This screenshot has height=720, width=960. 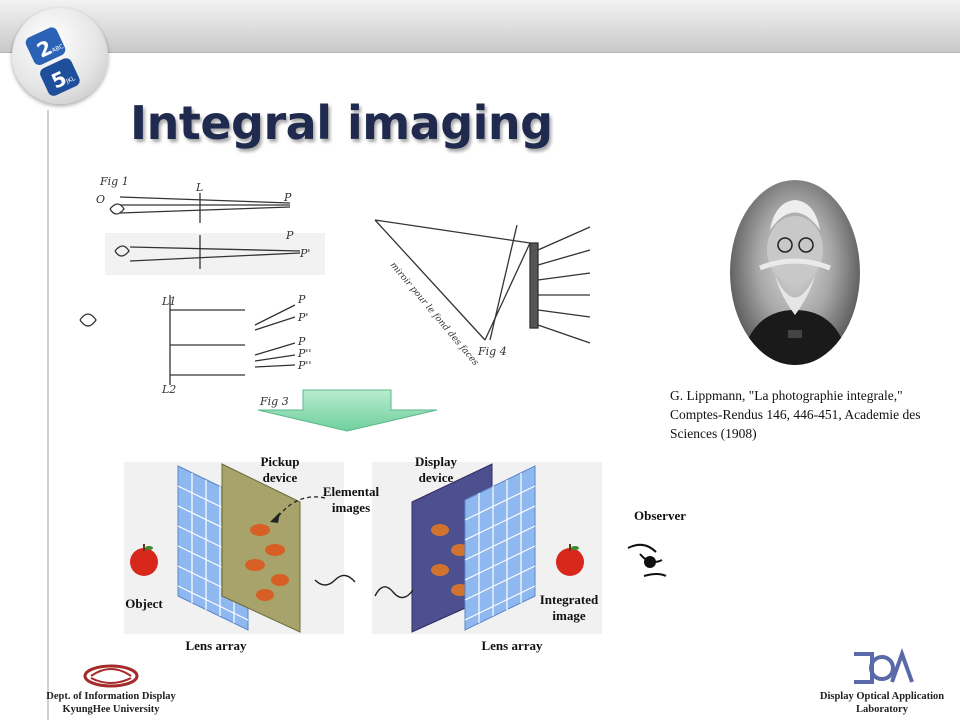 What do you see at coordinates (144, 603) in the screenshot?
I see `object-label: Object` at bounding box center [144, 603].